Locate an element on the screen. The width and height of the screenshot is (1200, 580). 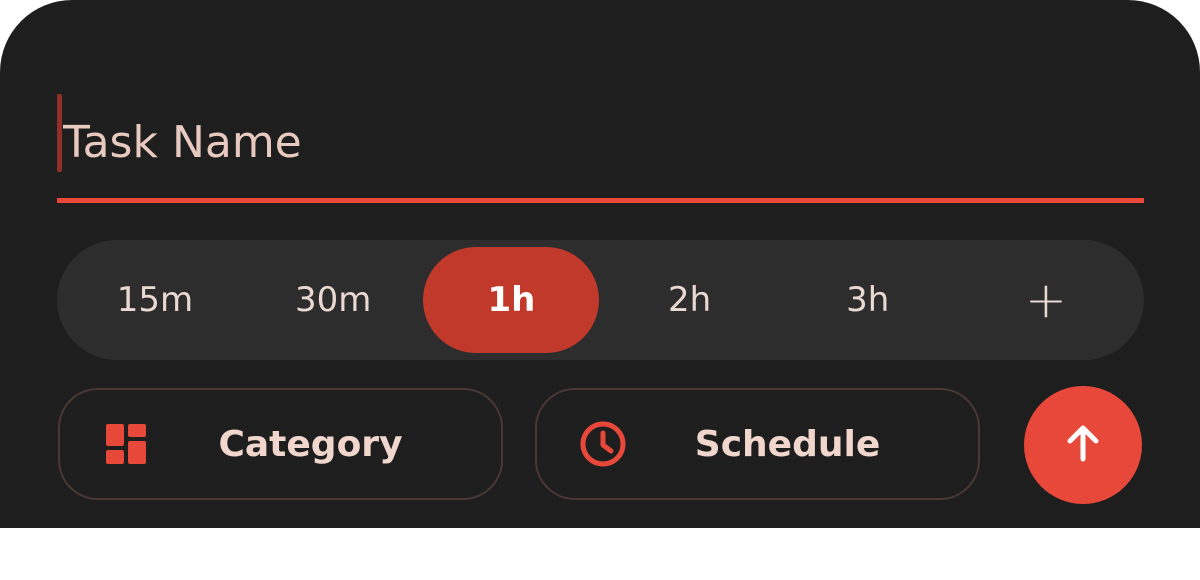
duration-option-3h: 3h is located at coordinates (868, 300).